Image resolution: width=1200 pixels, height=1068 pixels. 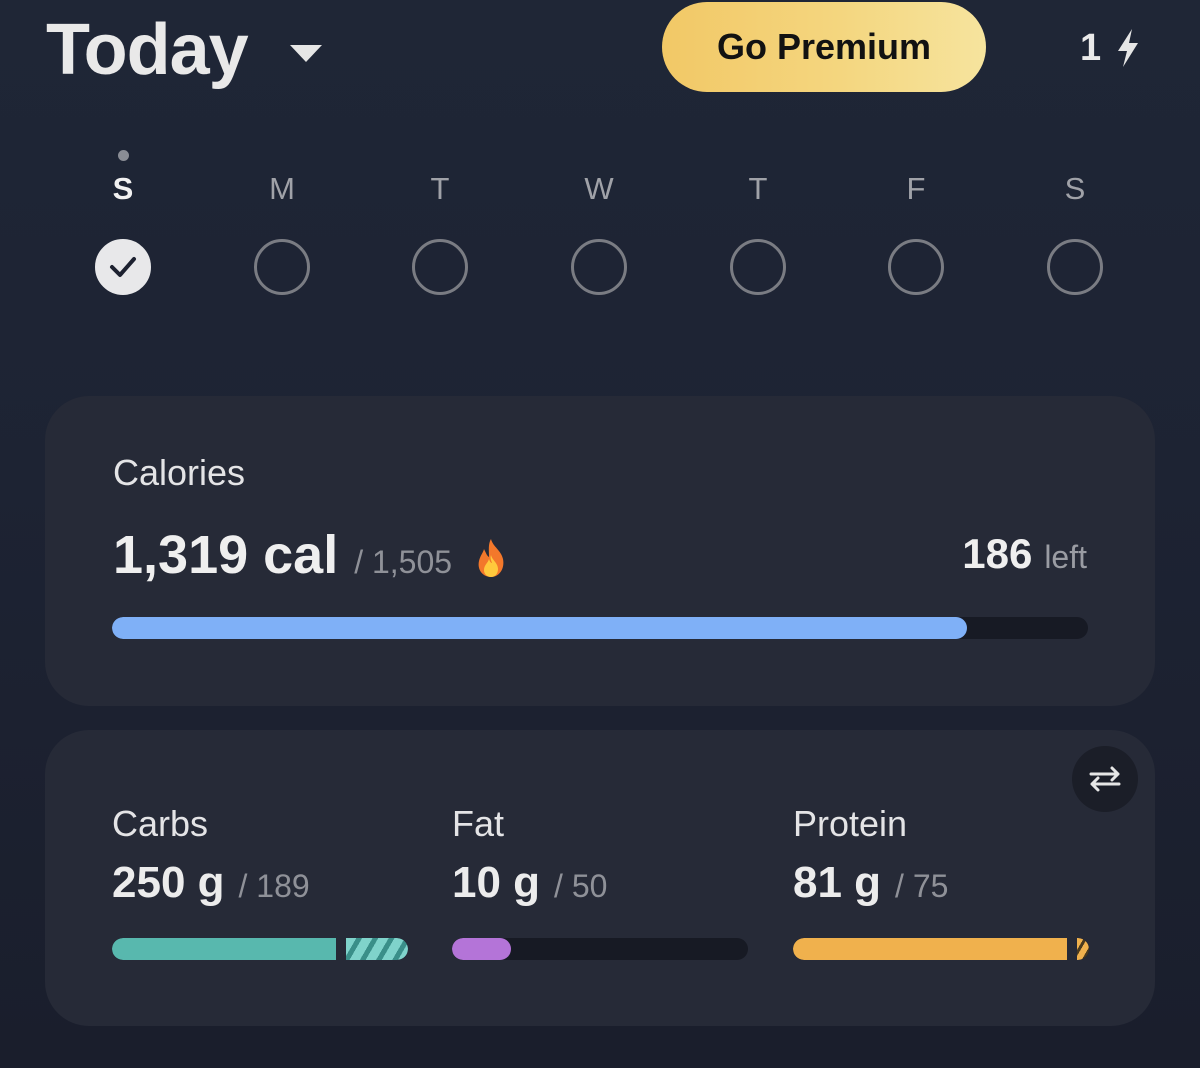 What do you see at coordinates (1091, 47) in the screenshot?
I see `streak-count: 1` at bounding box center [1091, 47].